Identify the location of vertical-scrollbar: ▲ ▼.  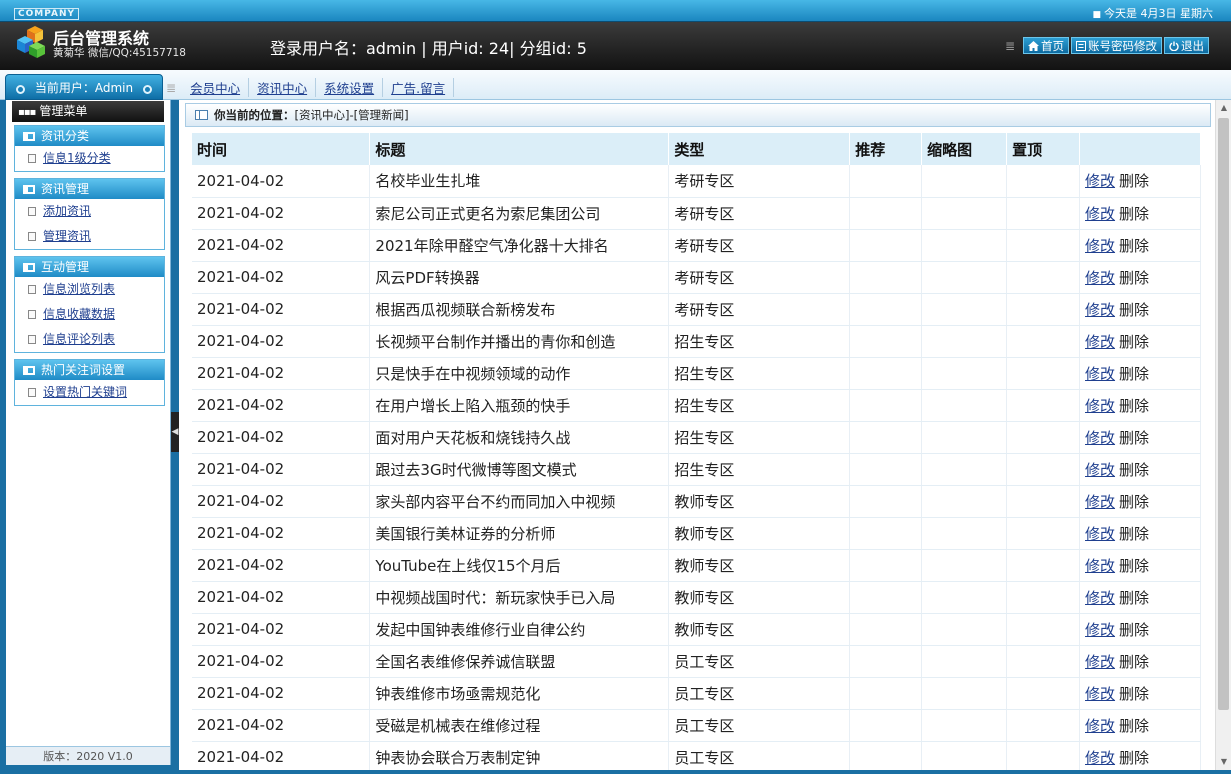
(1223, 435).